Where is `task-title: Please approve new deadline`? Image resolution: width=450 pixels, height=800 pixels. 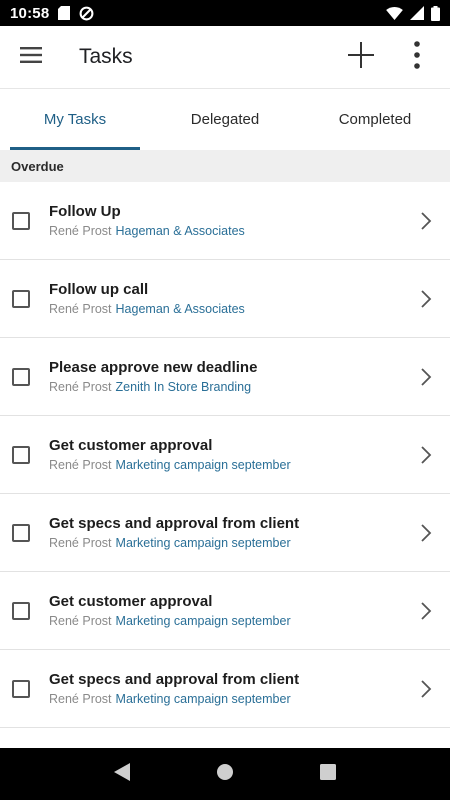
task-title: Please approve new deadline is located at coordinates (153, 367).